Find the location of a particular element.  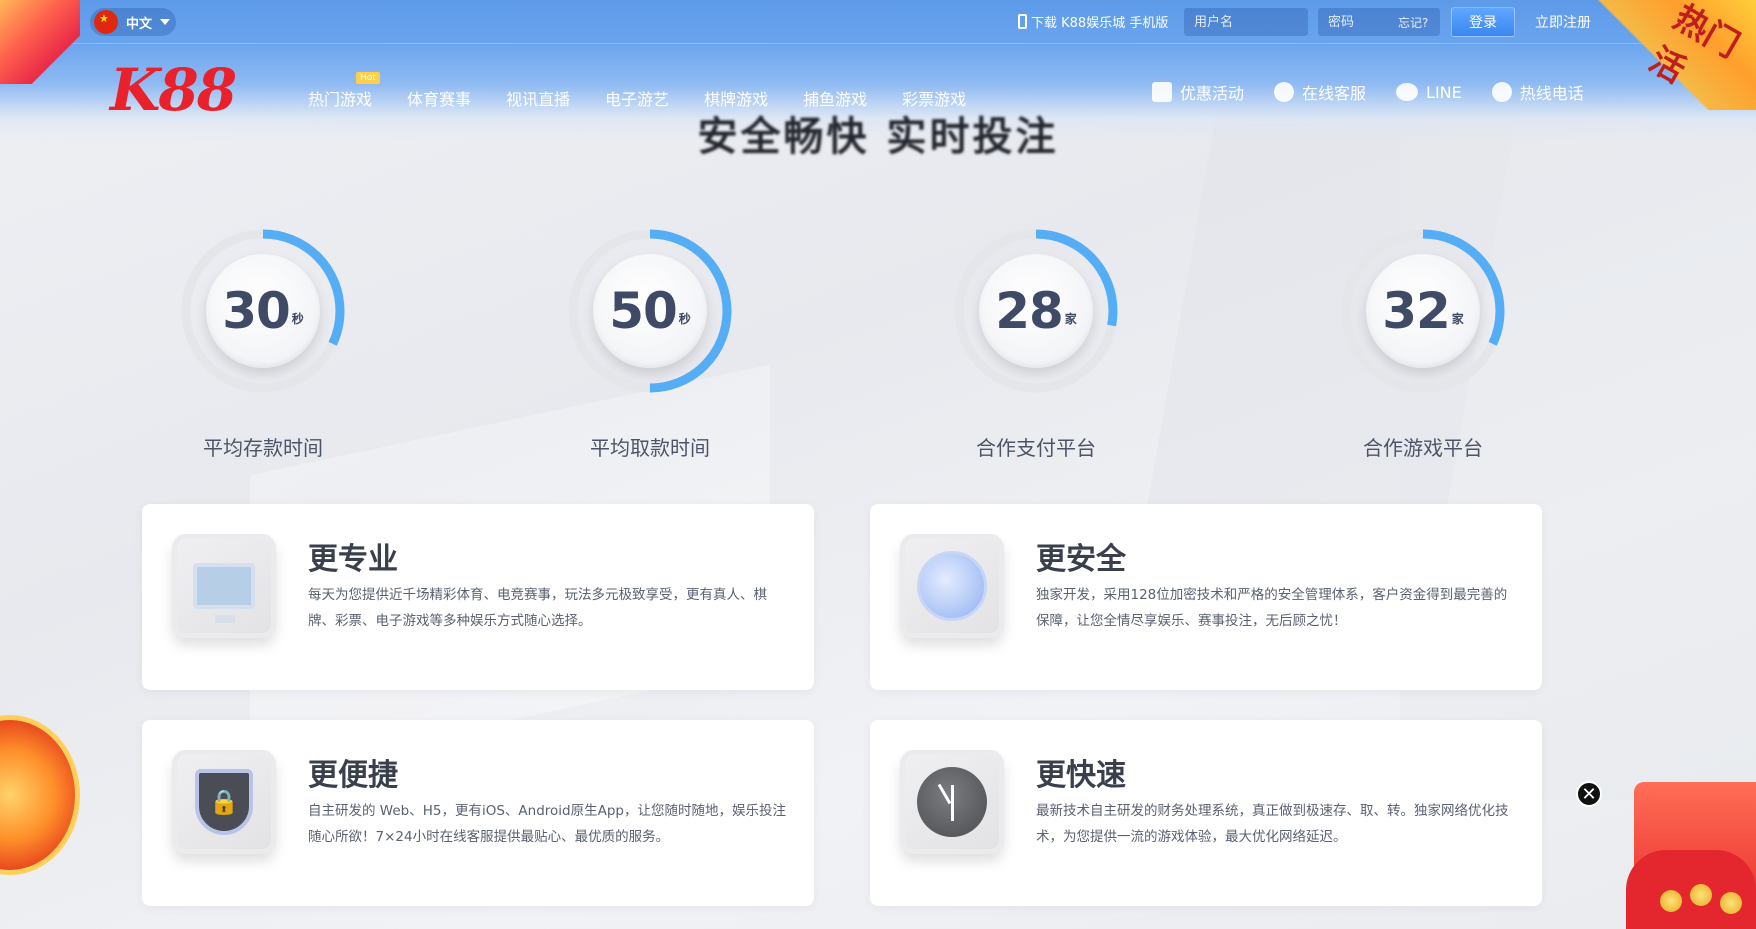

stat-game-partners: 32 家 合作游戏平台 is located at coordinates (1423, 343).